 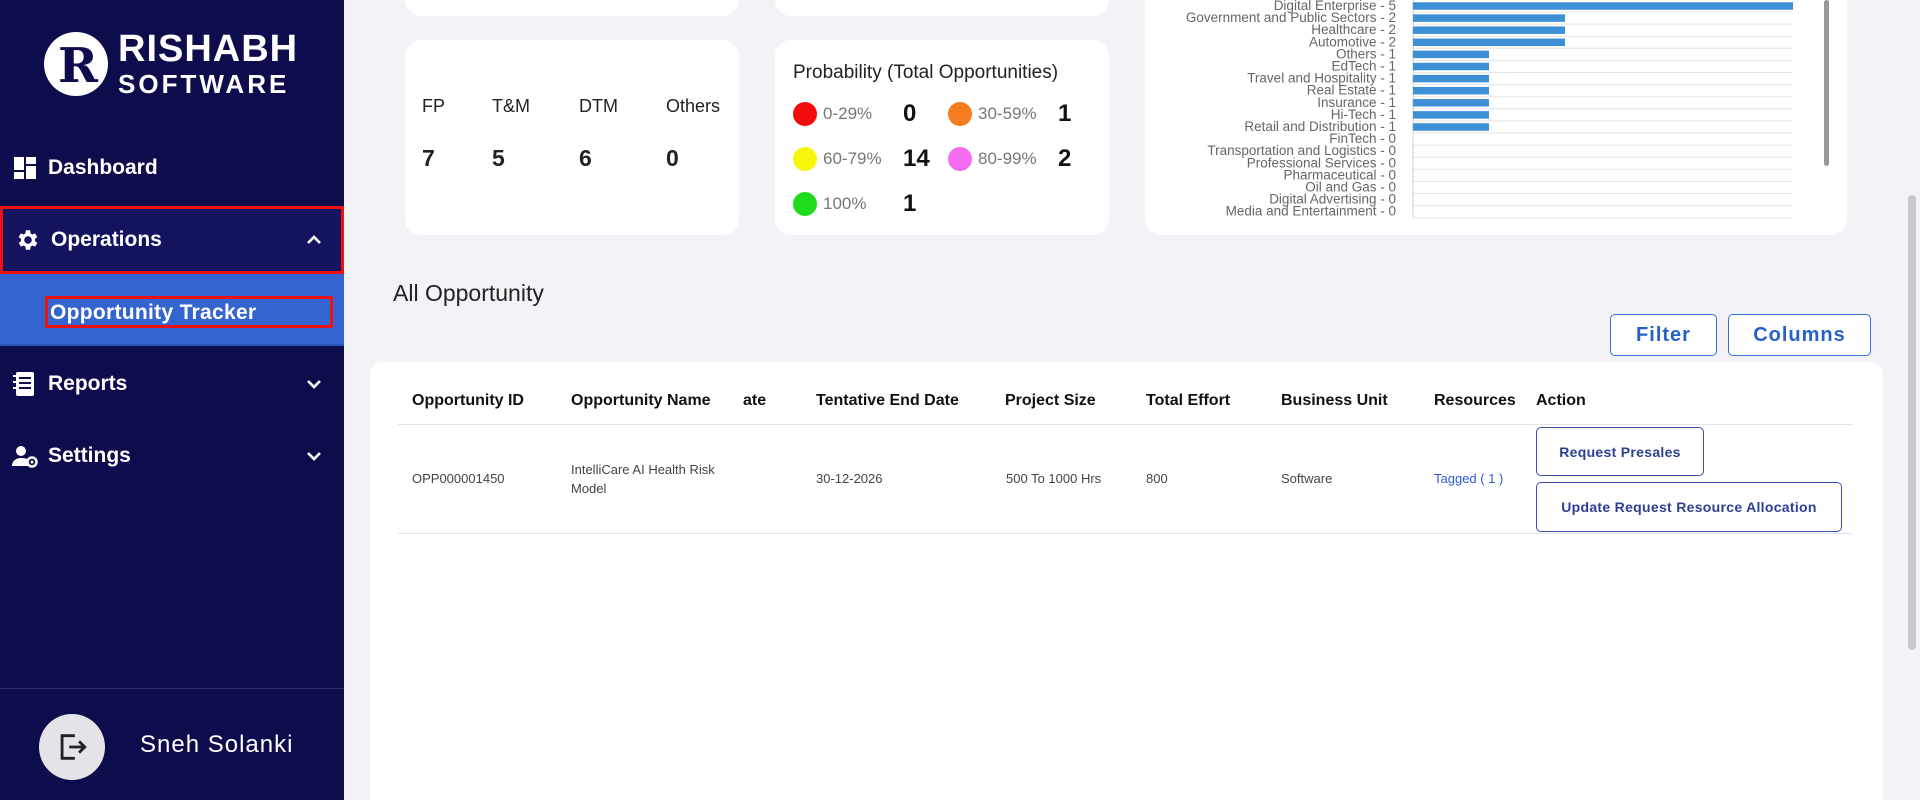 What do you see at coordinates (1561, 401) in the screenshot?
I see `table-header: Action` at bounding box center [1561, 401].